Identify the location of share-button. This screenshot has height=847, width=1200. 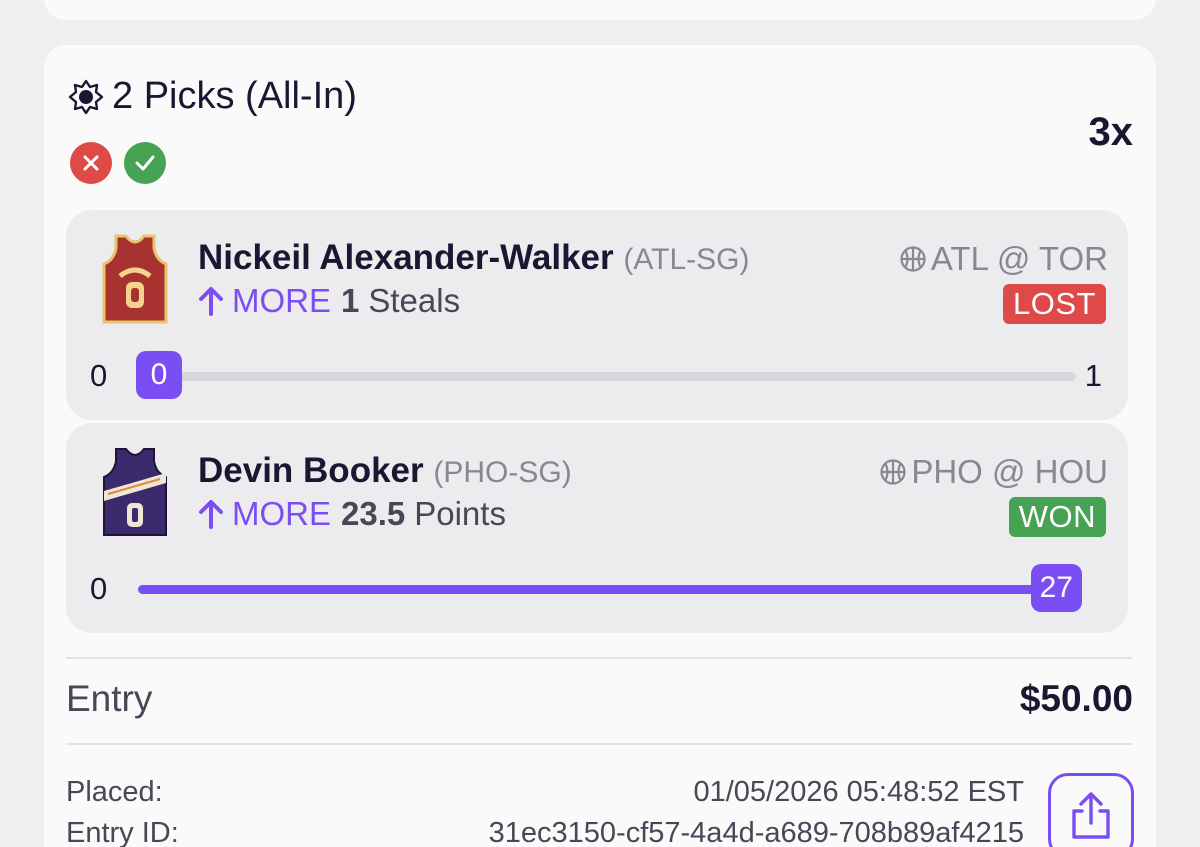
(1091, 810).